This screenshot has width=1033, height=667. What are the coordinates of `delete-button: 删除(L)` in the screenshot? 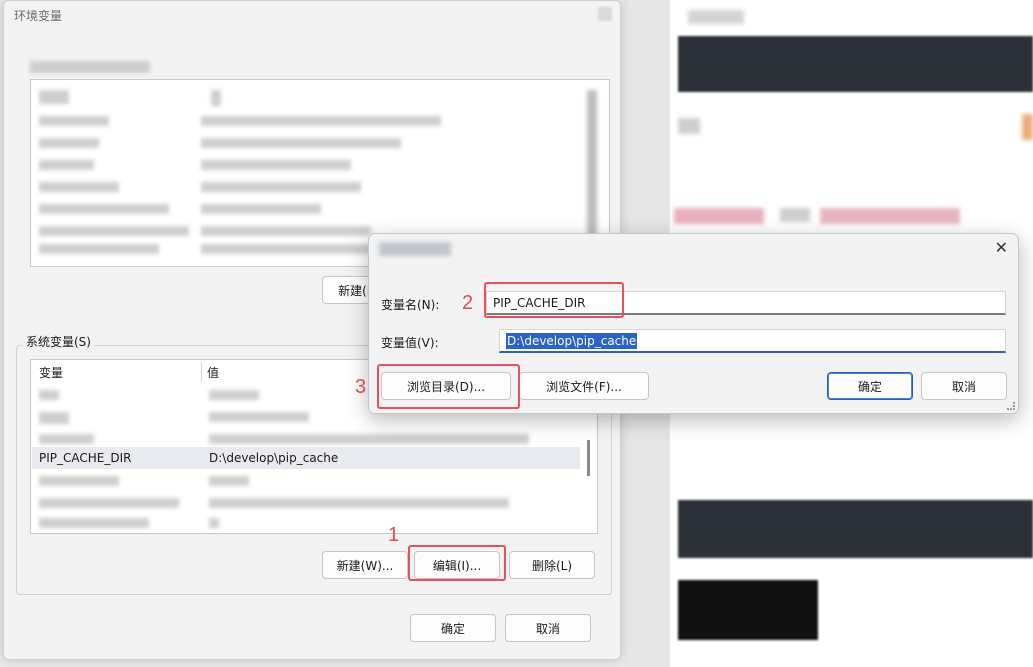 It's located at (552, 565).